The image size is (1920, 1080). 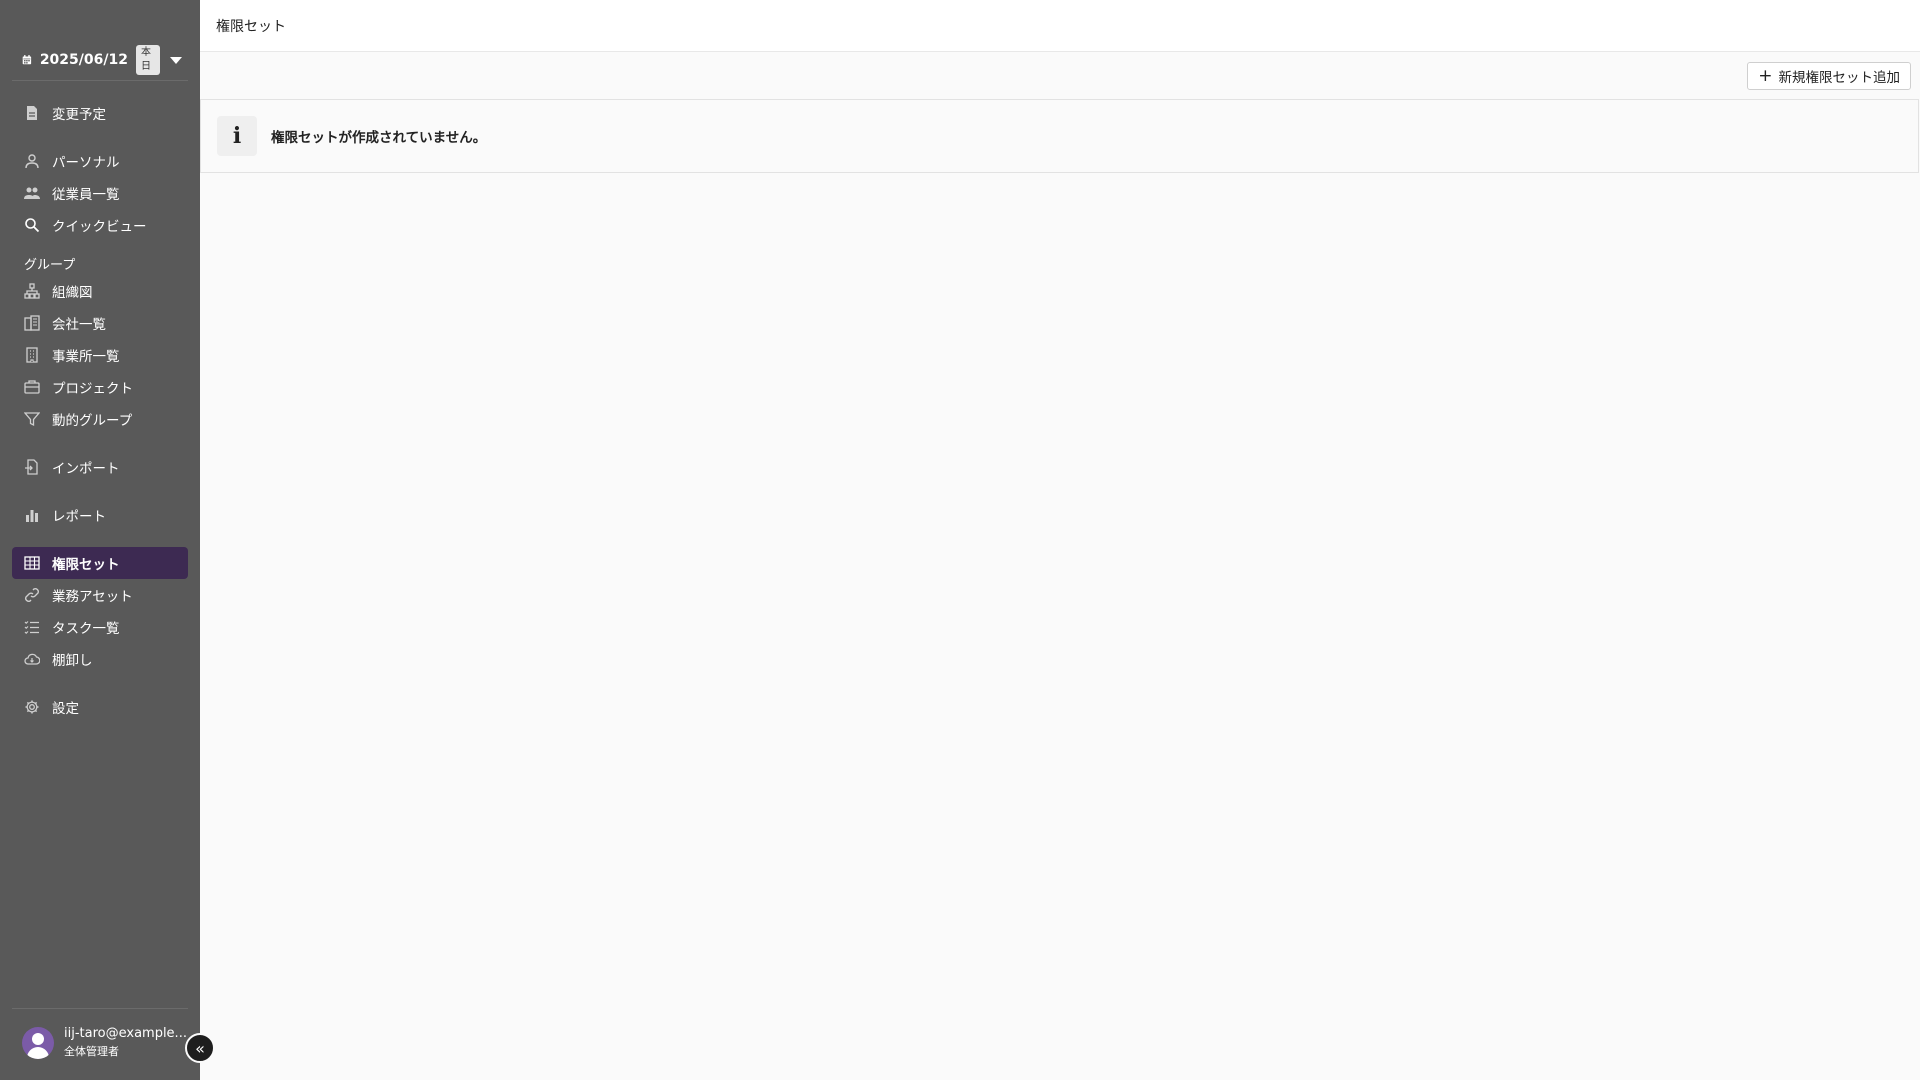 What do you see at coordinates (32, 355) in the screenshot?
I see `building-icon` at bounding box center [32, 355].